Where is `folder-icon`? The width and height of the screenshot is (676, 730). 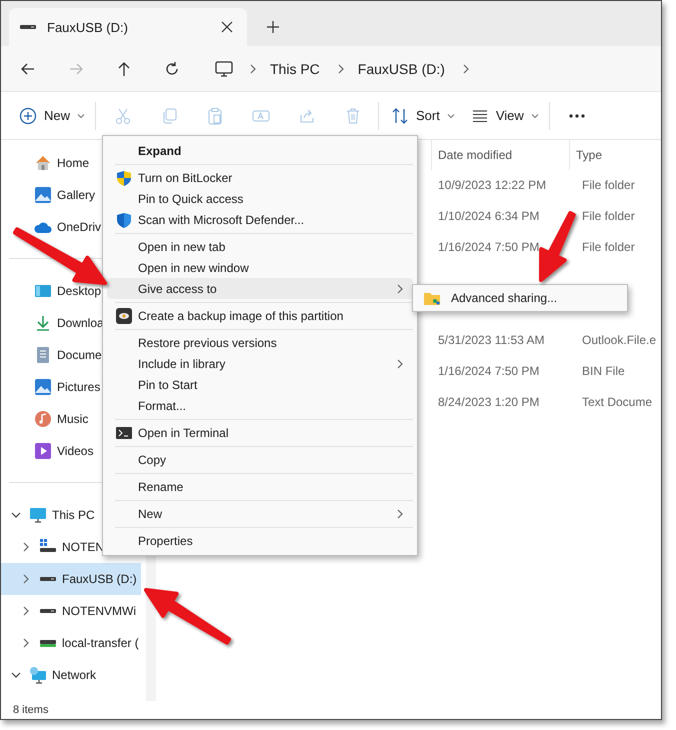 folder-icon is located at coordinates (432, 298).